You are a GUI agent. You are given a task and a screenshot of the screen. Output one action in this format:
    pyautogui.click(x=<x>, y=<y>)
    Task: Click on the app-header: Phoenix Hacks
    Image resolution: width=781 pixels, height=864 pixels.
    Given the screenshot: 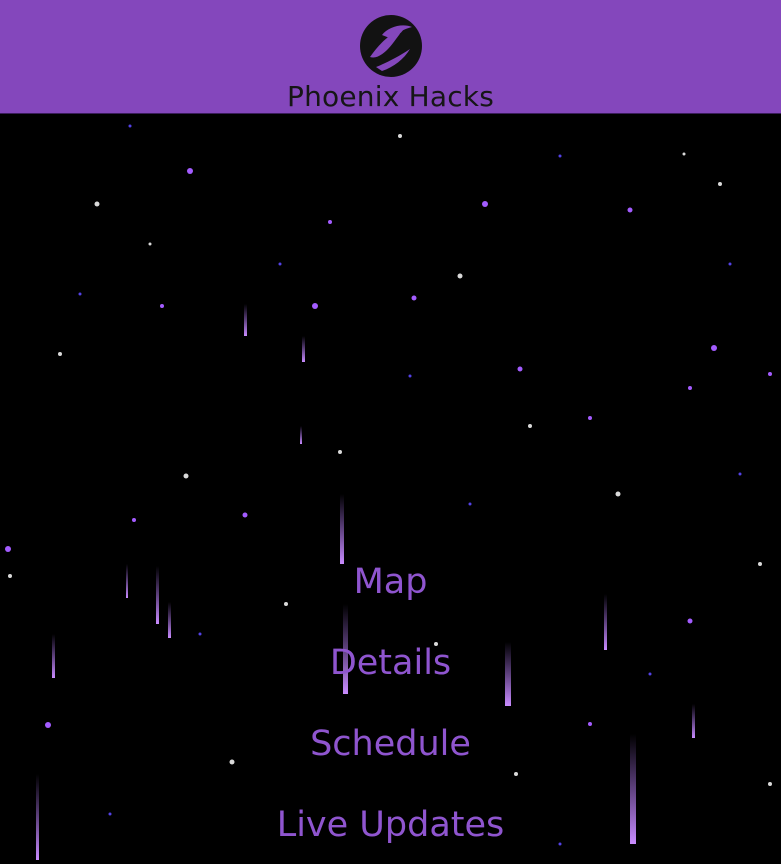 What is the action you would take?
    pyautogui.click(x=390, y=57)
    